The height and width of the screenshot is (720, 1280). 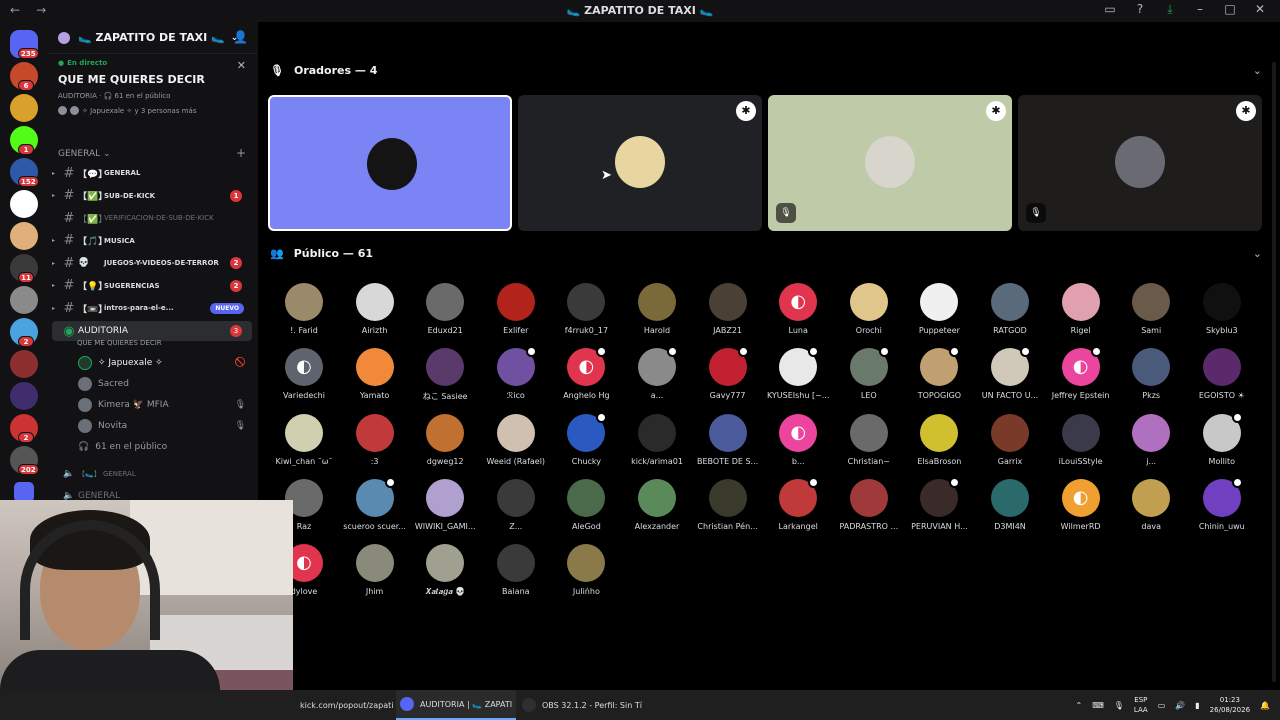 I want to click on speaker-tile: ✱, so click(x=640, y=163).